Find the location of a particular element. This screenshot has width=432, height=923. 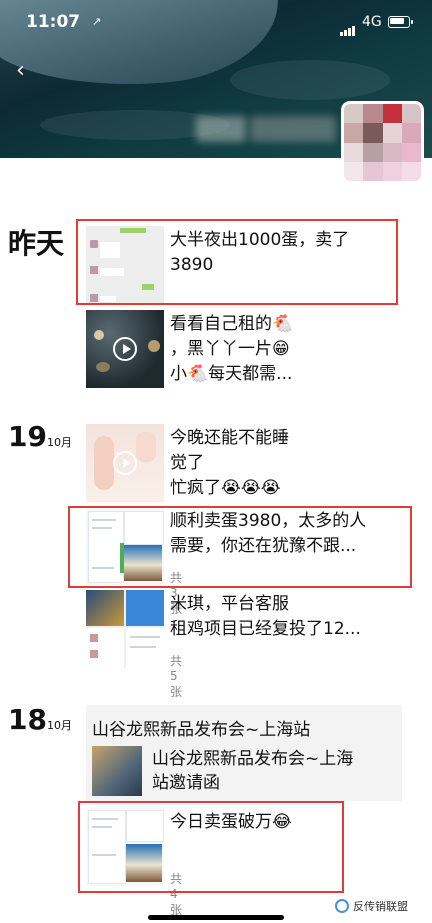

status-time: 11:07 is located at coordinates (53, 22).